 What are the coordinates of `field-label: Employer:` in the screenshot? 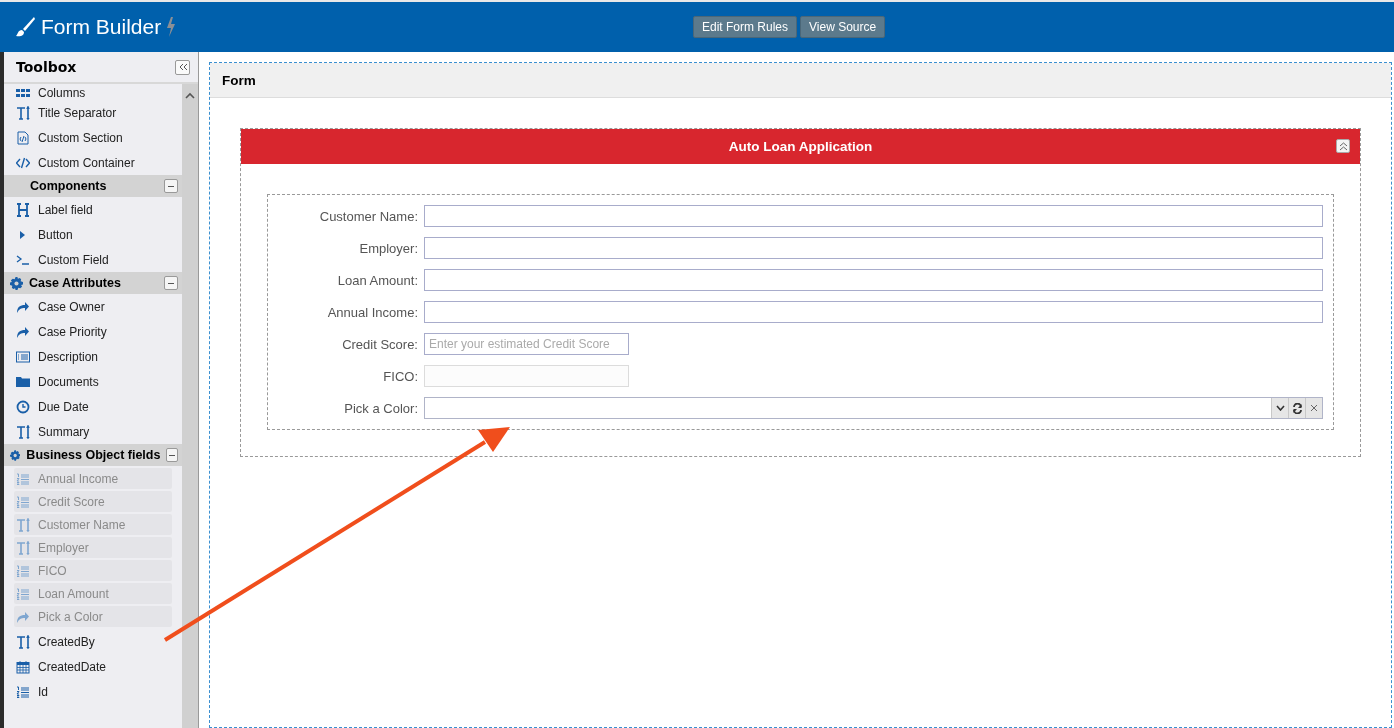 It's located at (388, 248).